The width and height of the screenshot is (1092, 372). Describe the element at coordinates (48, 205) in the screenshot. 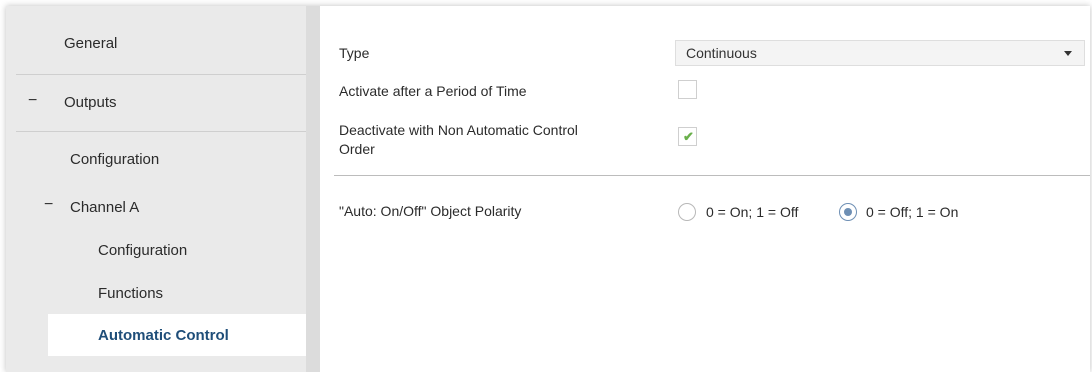

I see `collapse-channel-a-icon: −` at that location.